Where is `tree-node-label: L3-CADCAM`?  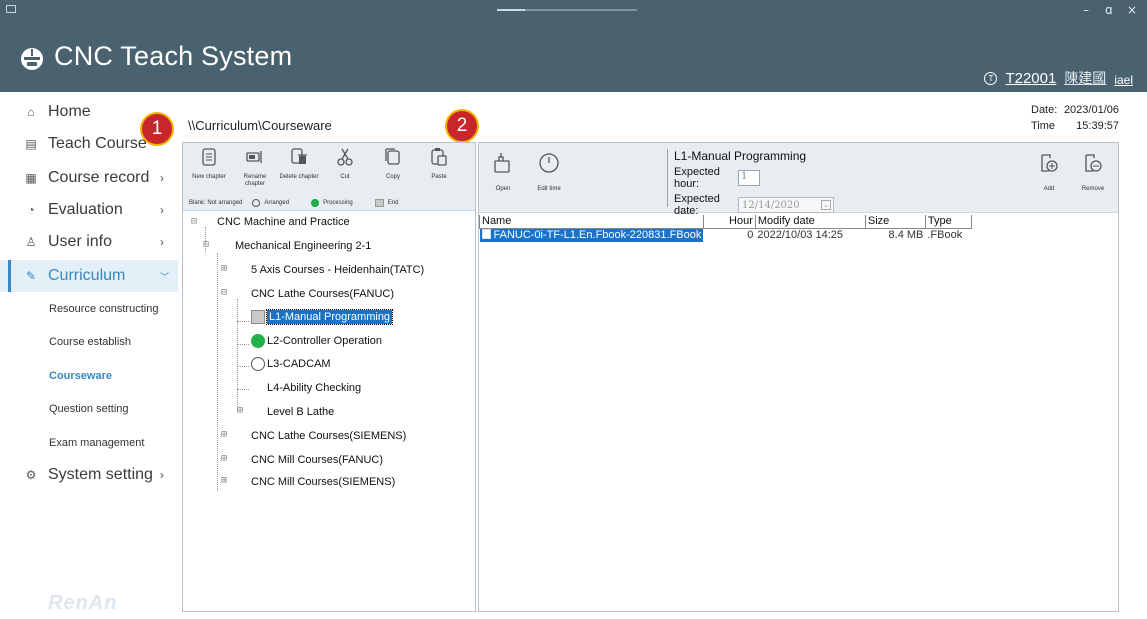 tree-node-label: L3-CADCAM is located at coordinates (299, 364).